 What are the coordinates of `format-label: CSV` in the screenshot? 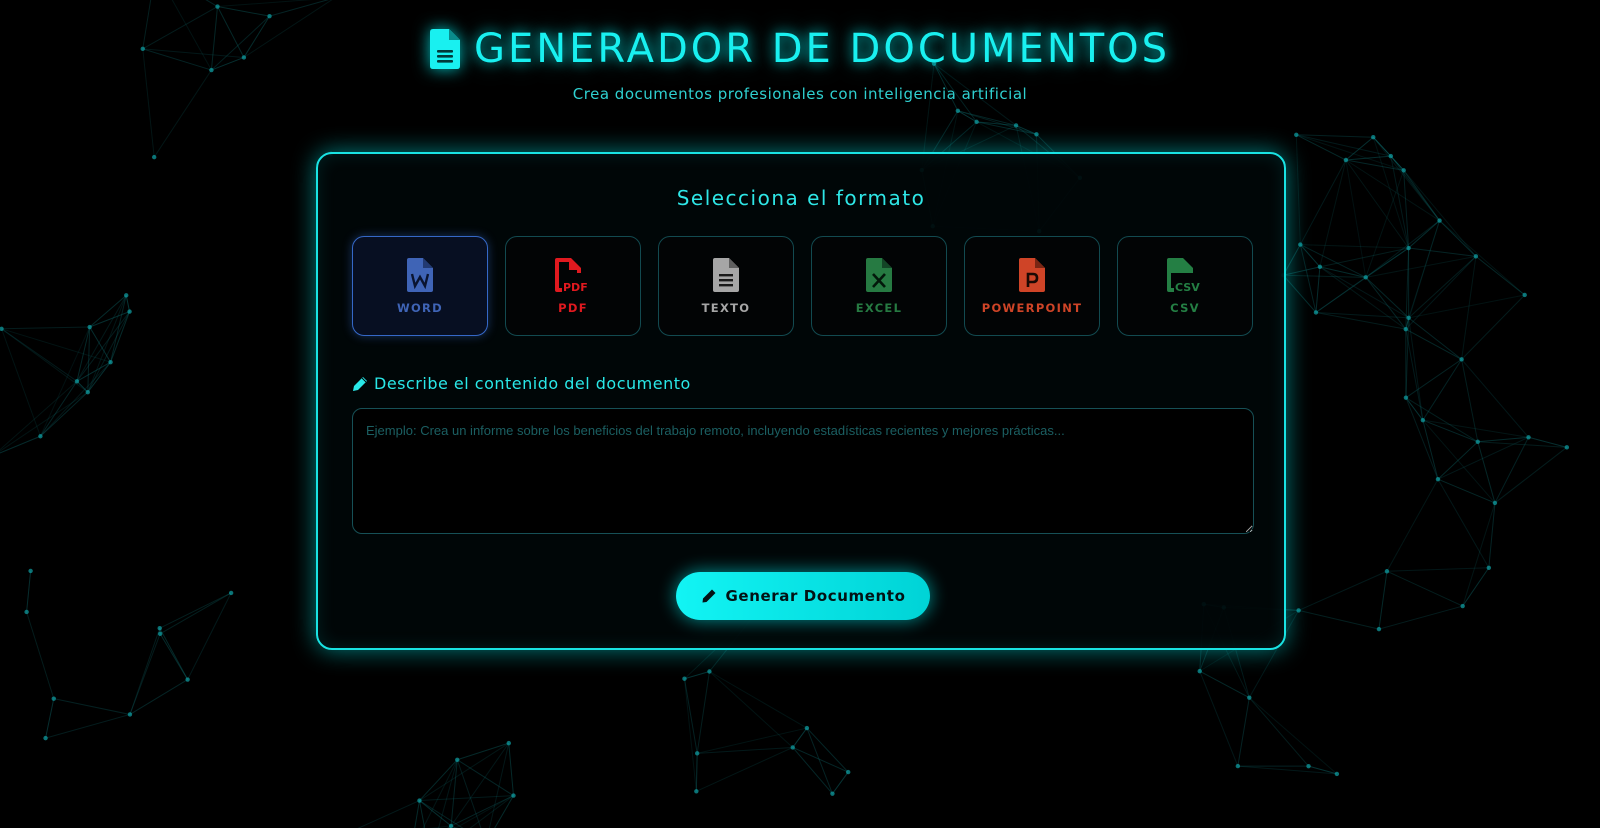 It's located at (1185, 307).